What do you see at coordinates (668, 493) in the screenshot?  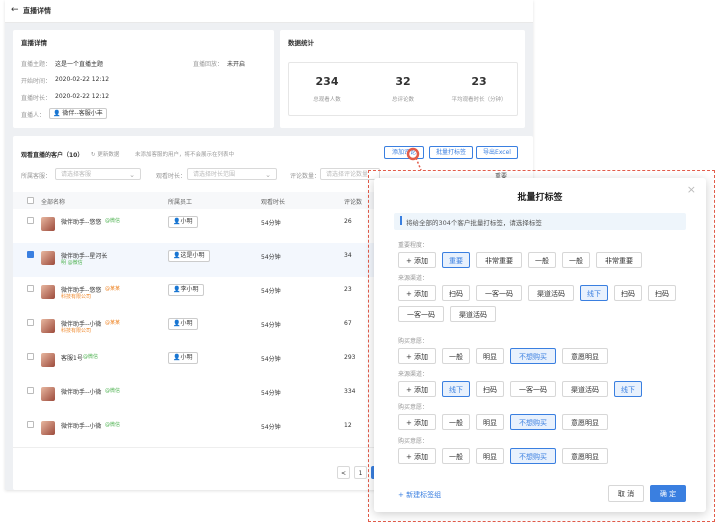 I see `confirm-button: 确 定` at bounding box center [668, 493].